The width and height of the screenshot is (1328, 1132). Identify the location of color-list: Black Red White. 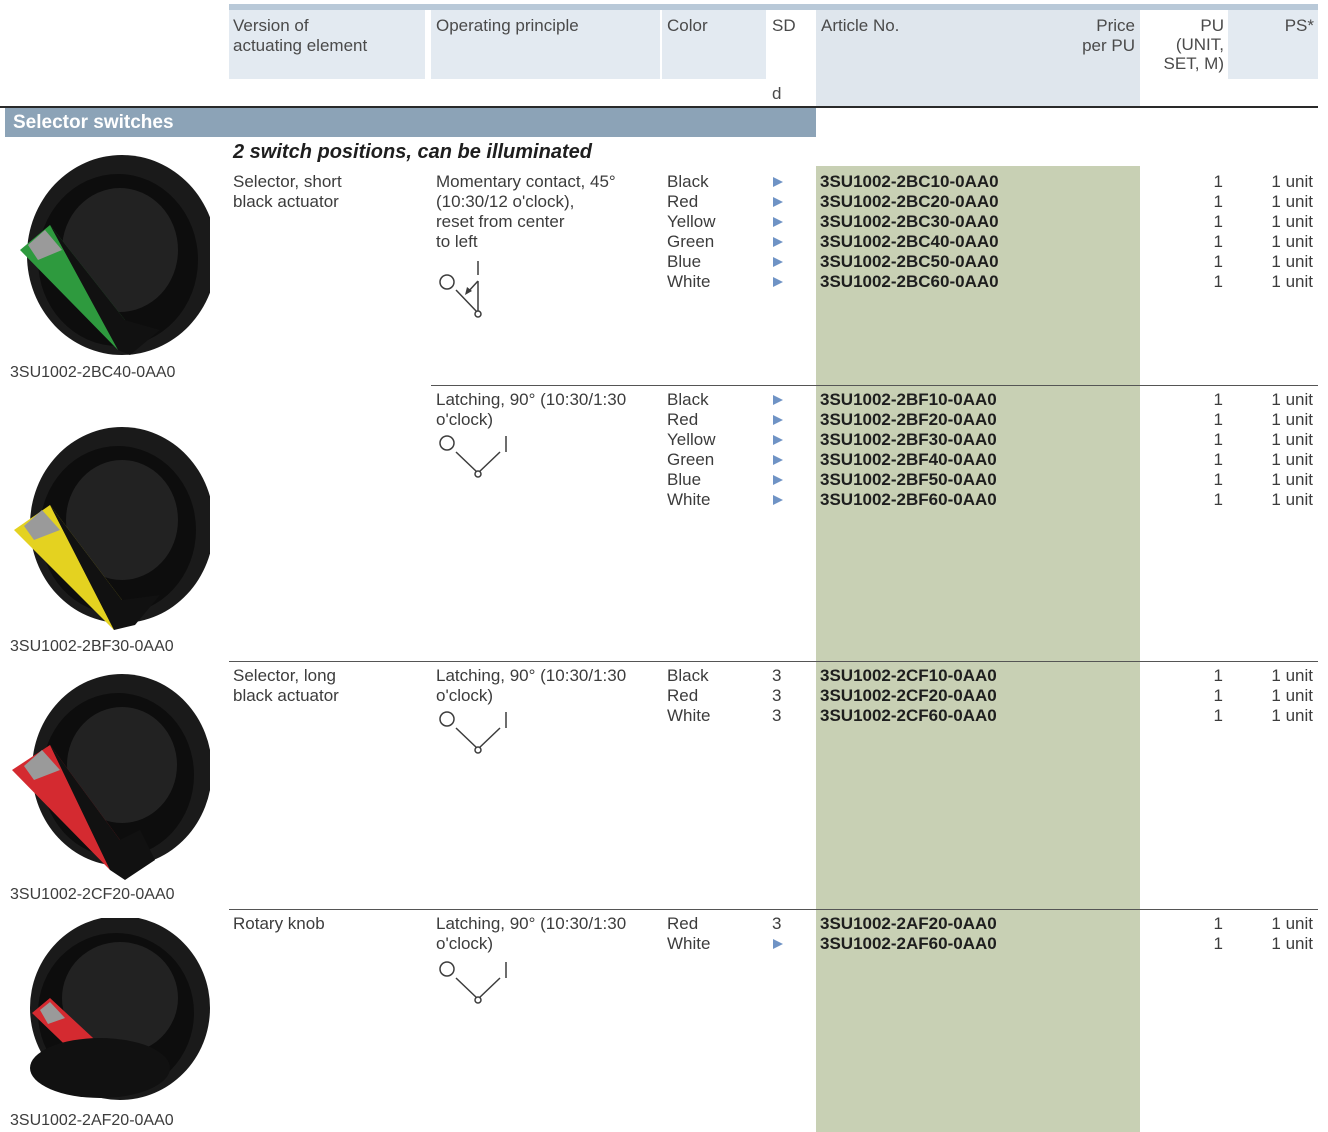
(689, 695).